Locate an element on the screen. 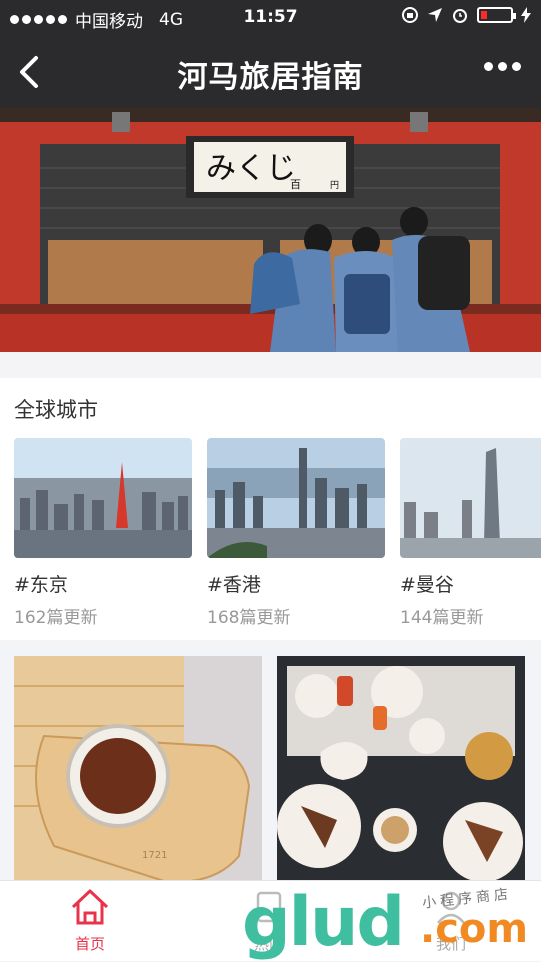 The height and width of the screenshot is (962, 541). tab-label: 我们 is located at coordinates (450, 944).